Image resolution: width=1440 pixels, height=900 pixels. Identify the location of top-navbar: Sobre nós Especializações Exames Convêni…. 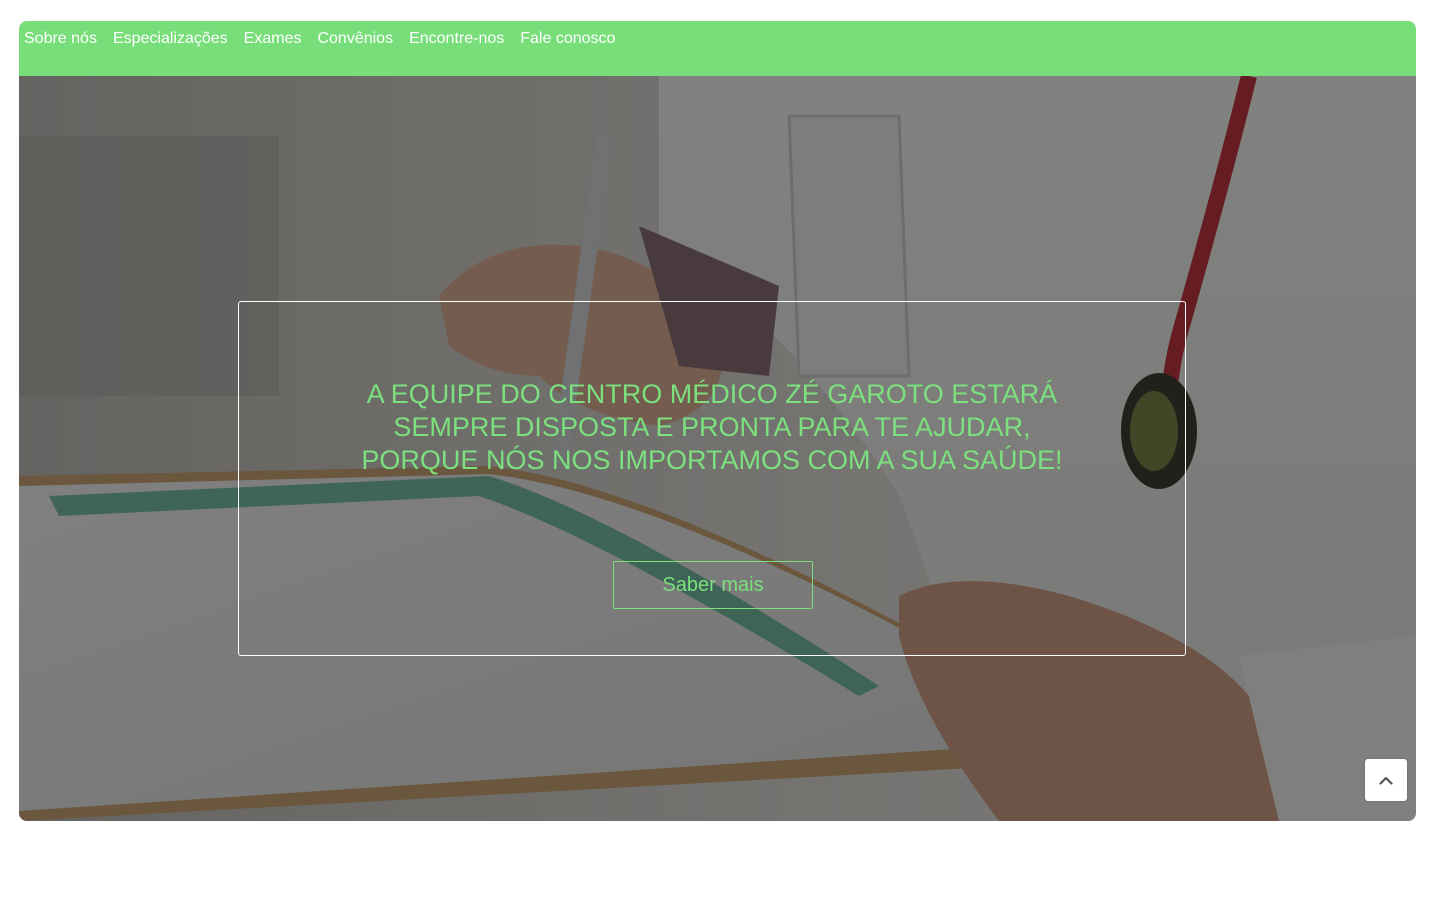
(717, 48).